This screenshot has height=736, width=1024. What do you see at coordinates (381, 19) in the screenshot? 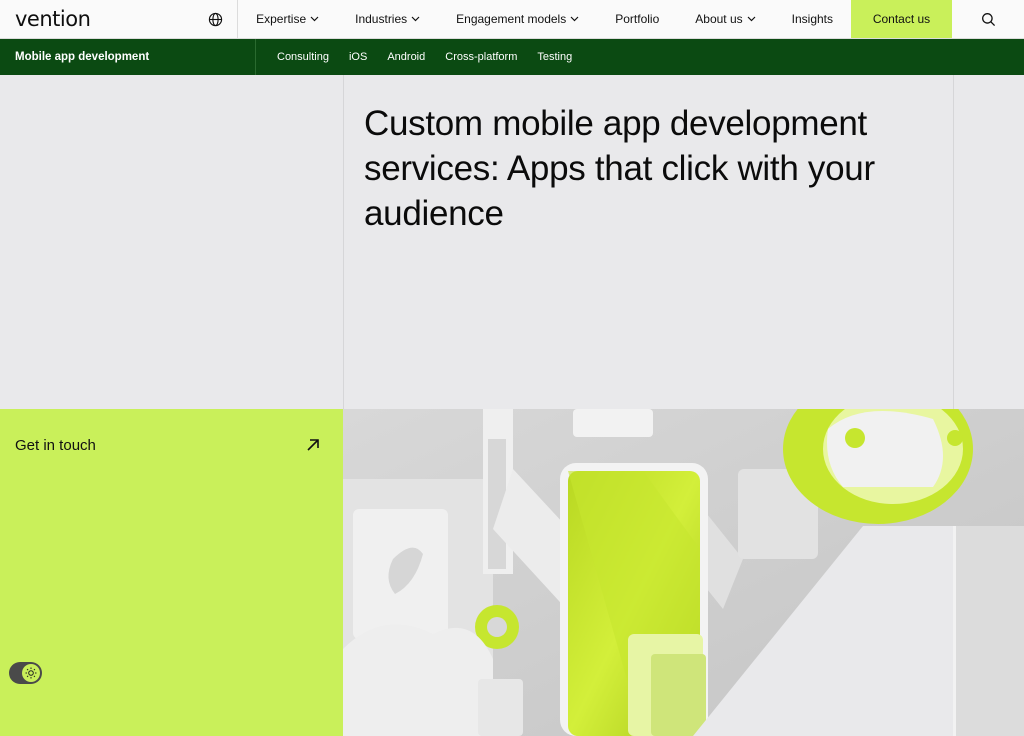
I see `nav-item-label: Industries` at bounding box center [381, 19].